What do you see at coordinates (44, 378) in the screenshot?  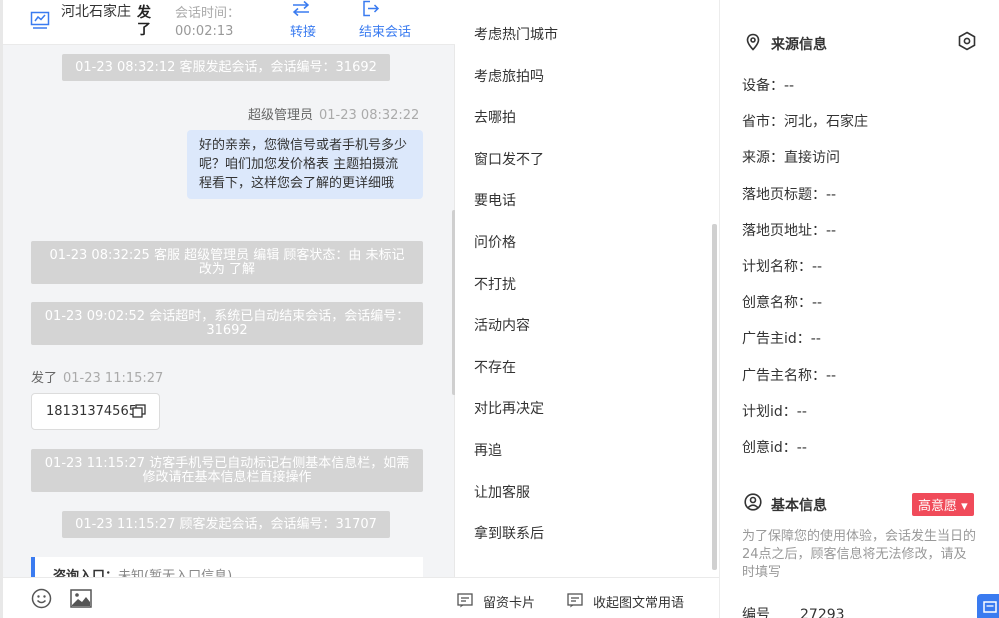 I see `customer-sender-name: 发了` at bounding box center [44, 378].